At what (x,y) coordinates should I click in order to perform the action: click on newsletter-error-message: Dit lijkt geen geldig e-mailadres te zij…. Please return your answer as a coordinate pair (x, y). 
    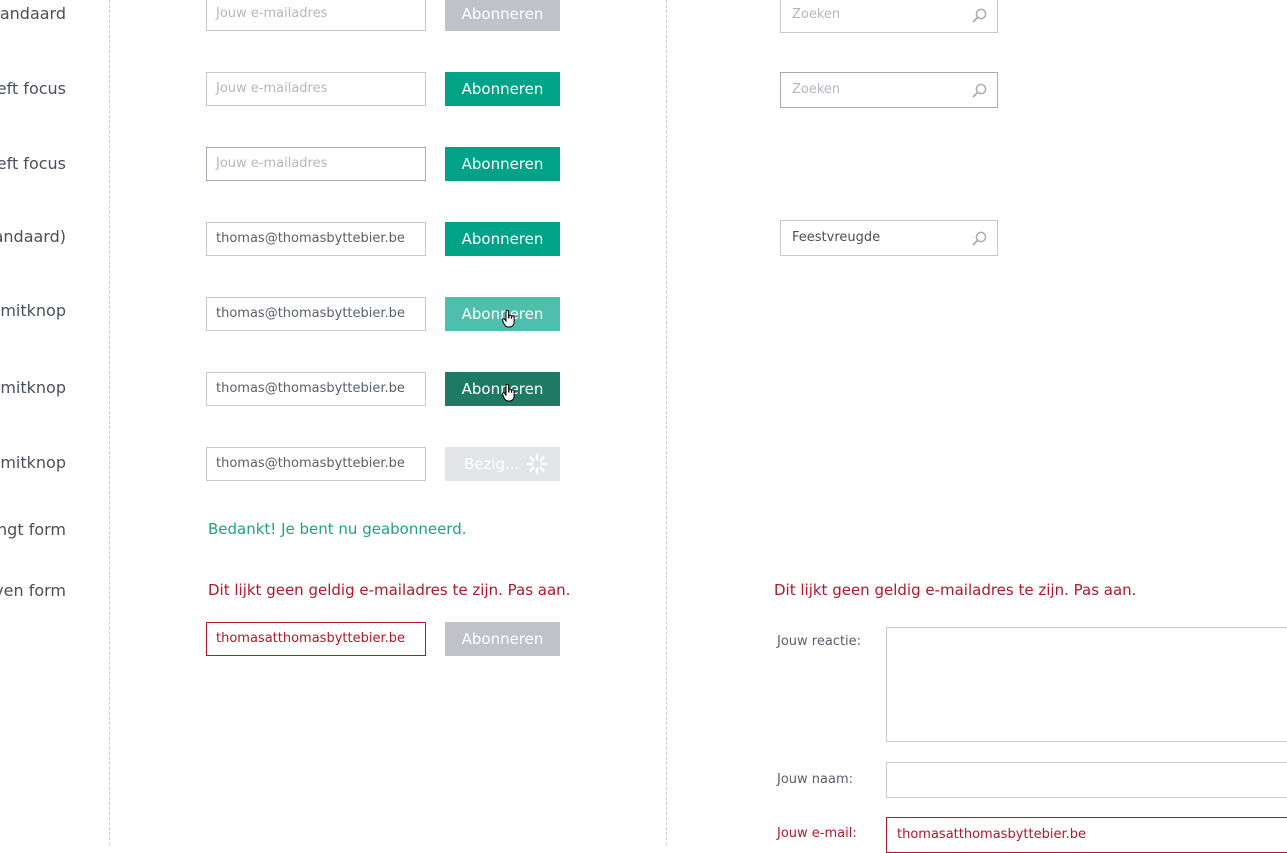
    Looking at the image, I should click on (389, 590).